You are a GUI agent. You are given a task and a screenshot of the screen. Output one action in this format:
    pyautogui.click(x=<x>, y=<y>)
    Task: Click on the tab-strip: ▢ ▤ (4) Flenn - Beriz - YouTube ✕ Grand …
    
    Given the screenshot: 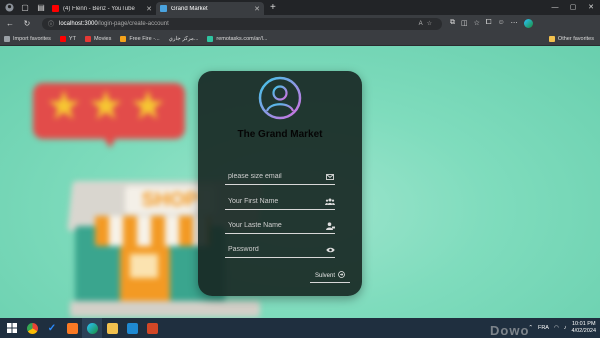 What is the action you would take?
    pyautogui.click(x=300, y=7)
    